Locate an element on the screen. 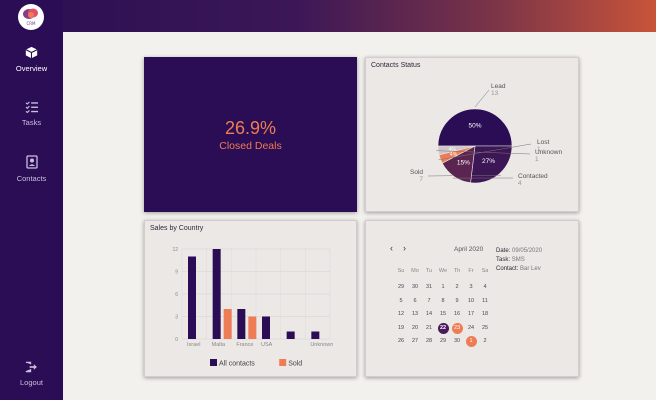 This screenshot has width=656, height=400. logo-mark-icon is located at coordinates (30, 13).